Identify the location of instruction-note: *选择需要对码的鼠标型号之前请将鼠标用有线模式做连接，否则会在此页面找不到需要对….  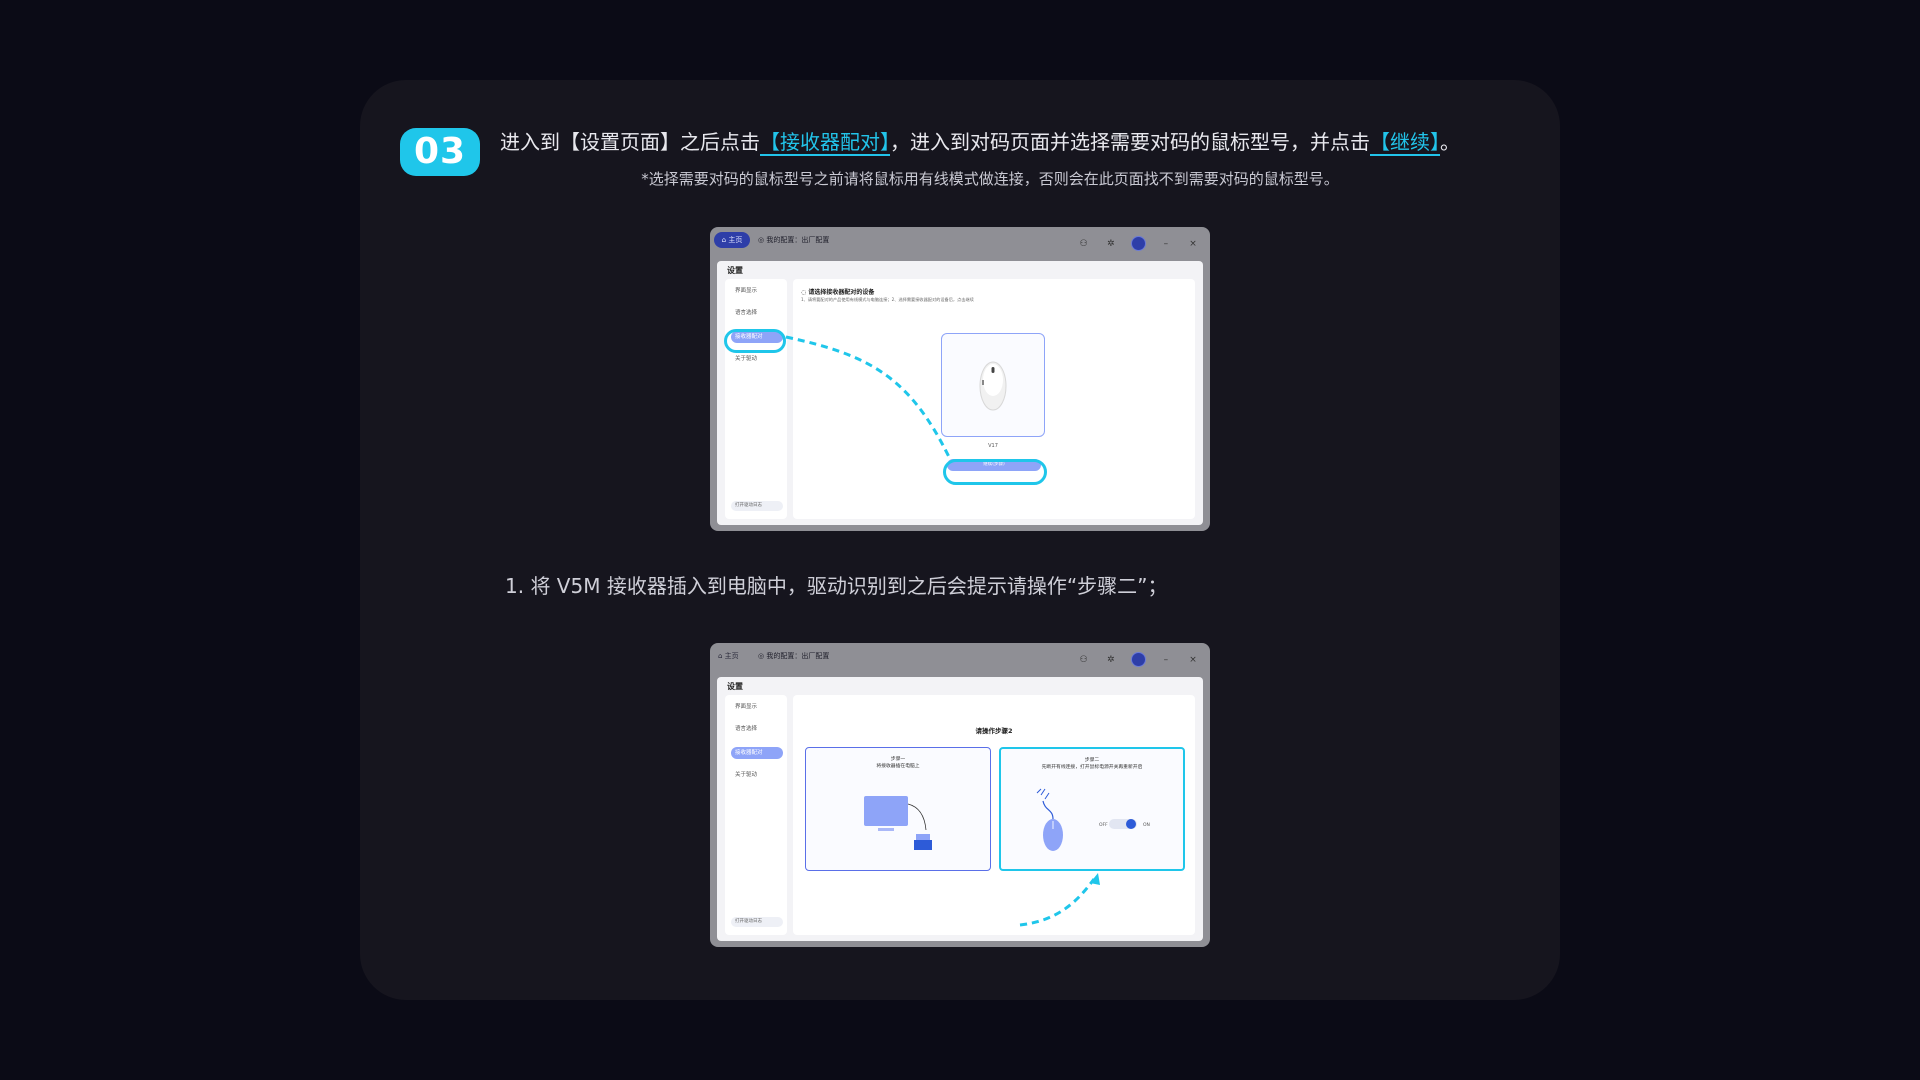
(990, 179).